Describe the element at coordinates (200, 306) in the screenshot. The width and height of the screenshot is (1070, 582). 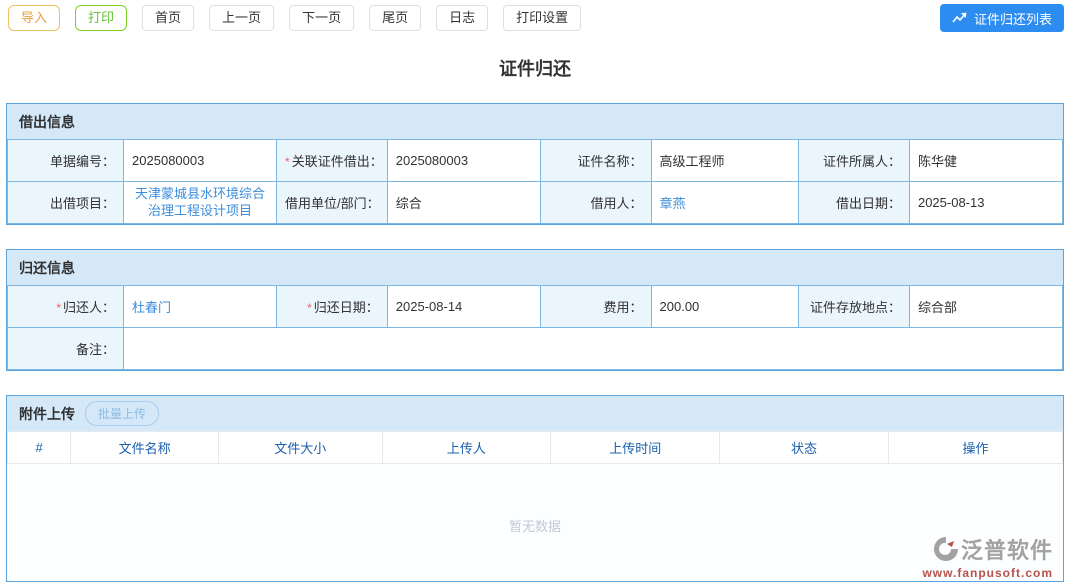
I see `returner-value: 杜春门` at that location.